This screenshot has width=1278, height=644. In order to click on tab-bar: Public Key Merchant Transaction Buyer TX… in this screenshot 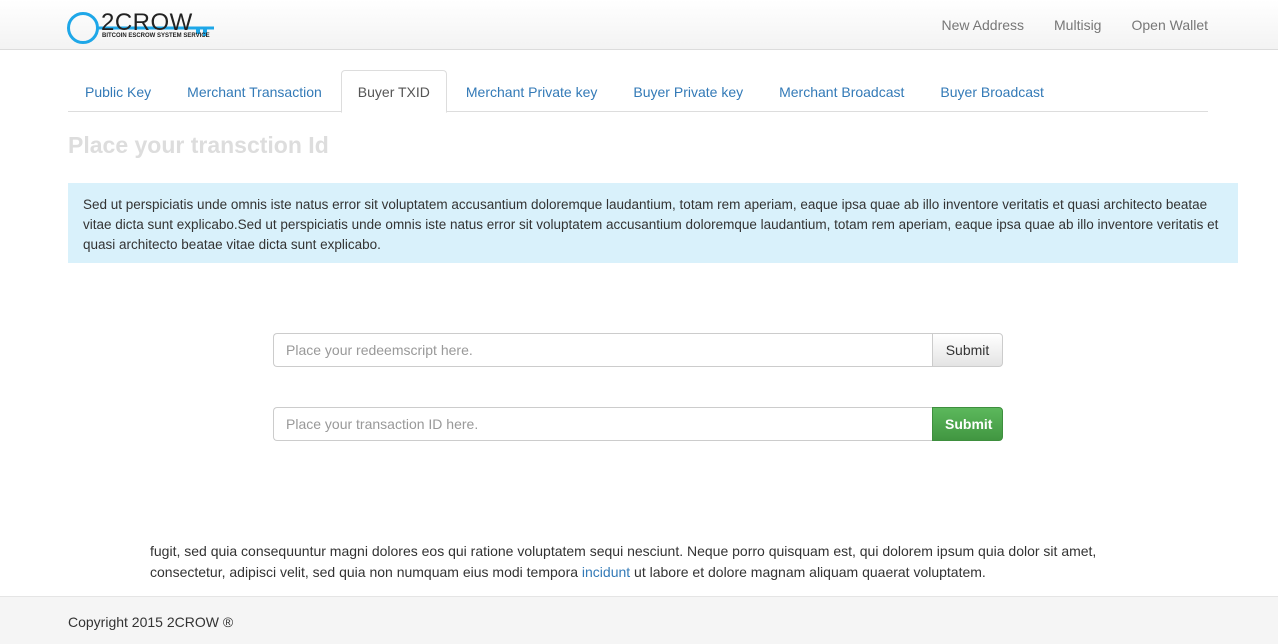, I will do `click(638, 91)`.